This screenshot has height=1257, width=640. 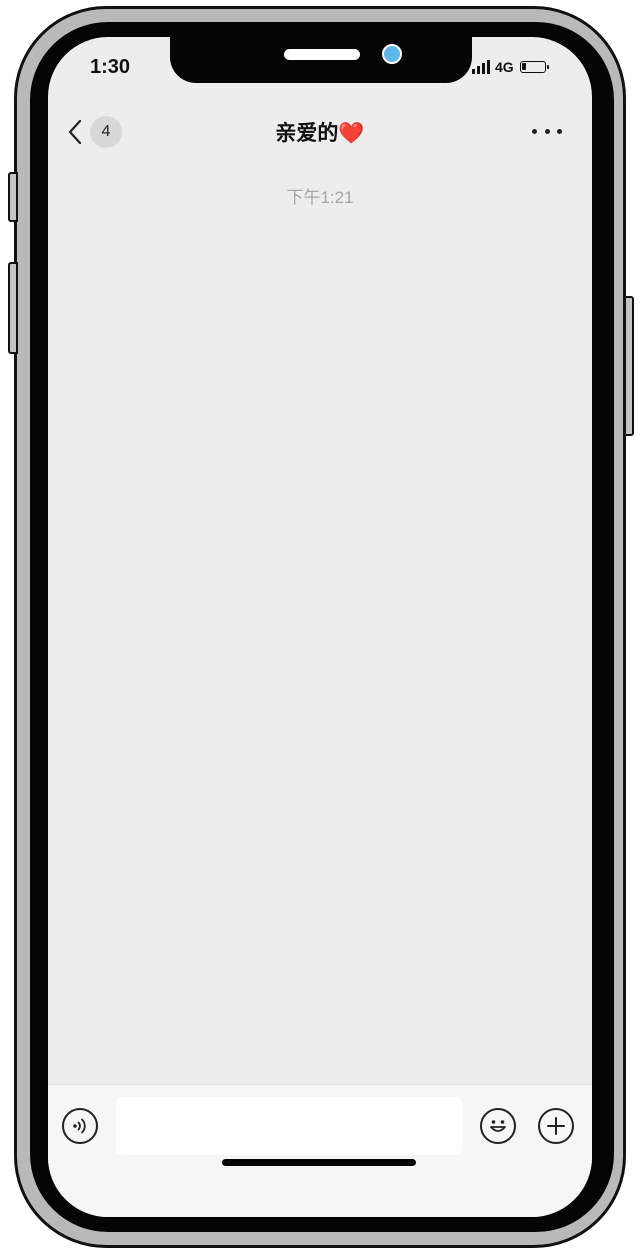 I want to click on status-time: 1:30, so click(x=110, y=67).